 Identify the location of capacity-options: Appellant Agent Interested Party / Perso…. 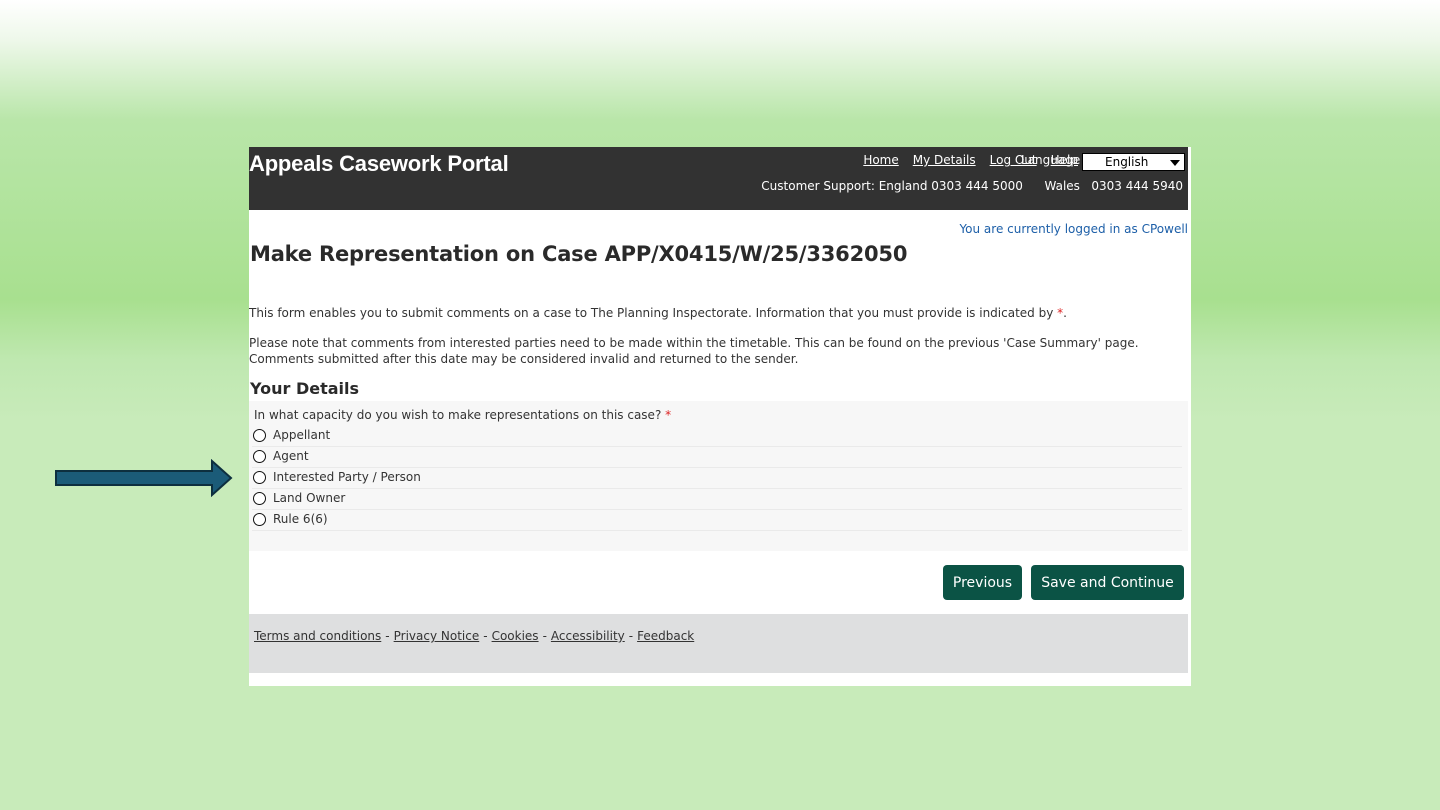
(717, 478).